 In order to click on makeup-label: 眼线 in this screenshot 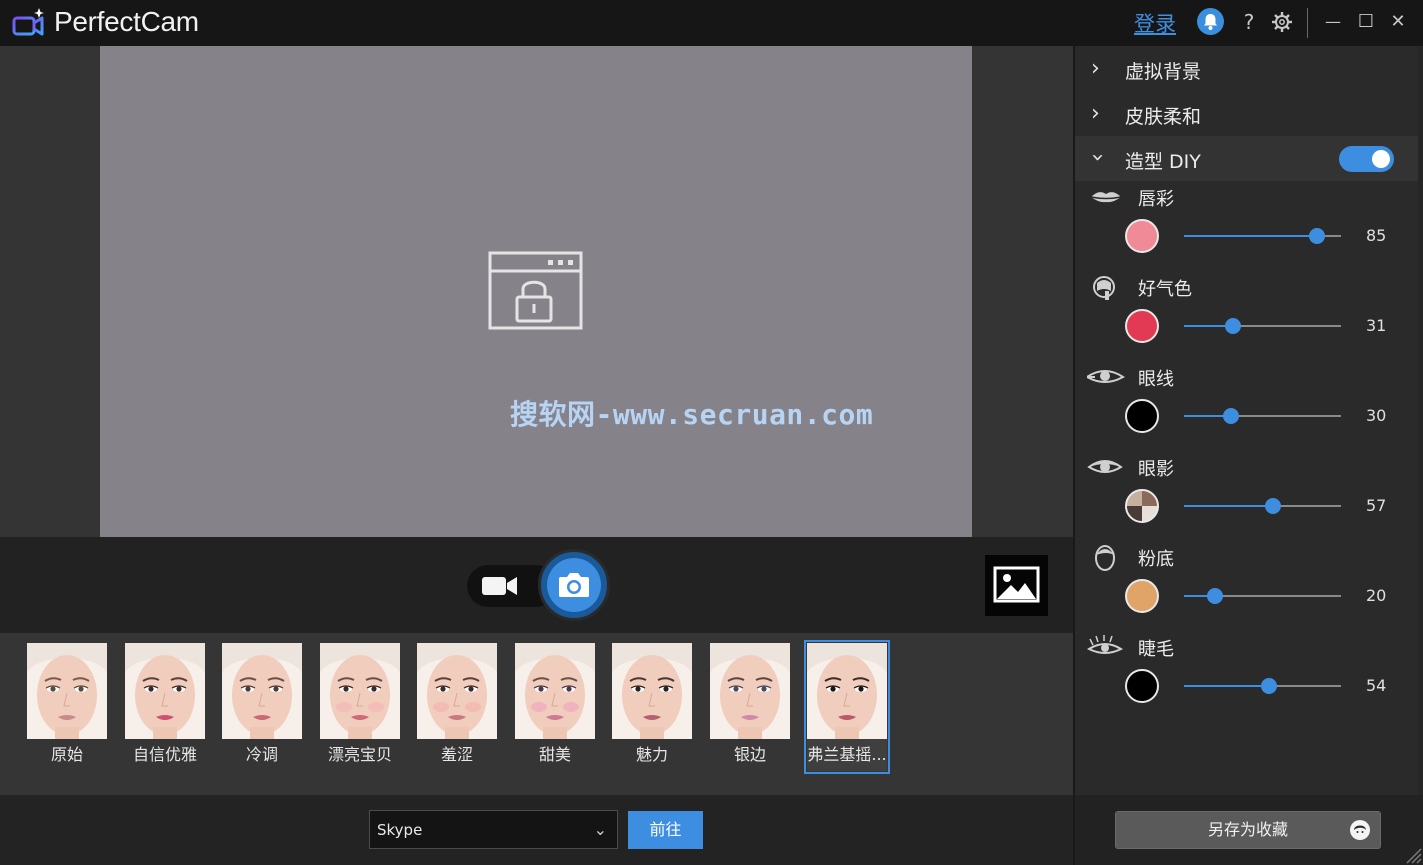, I will do `click(1156, 379)`.